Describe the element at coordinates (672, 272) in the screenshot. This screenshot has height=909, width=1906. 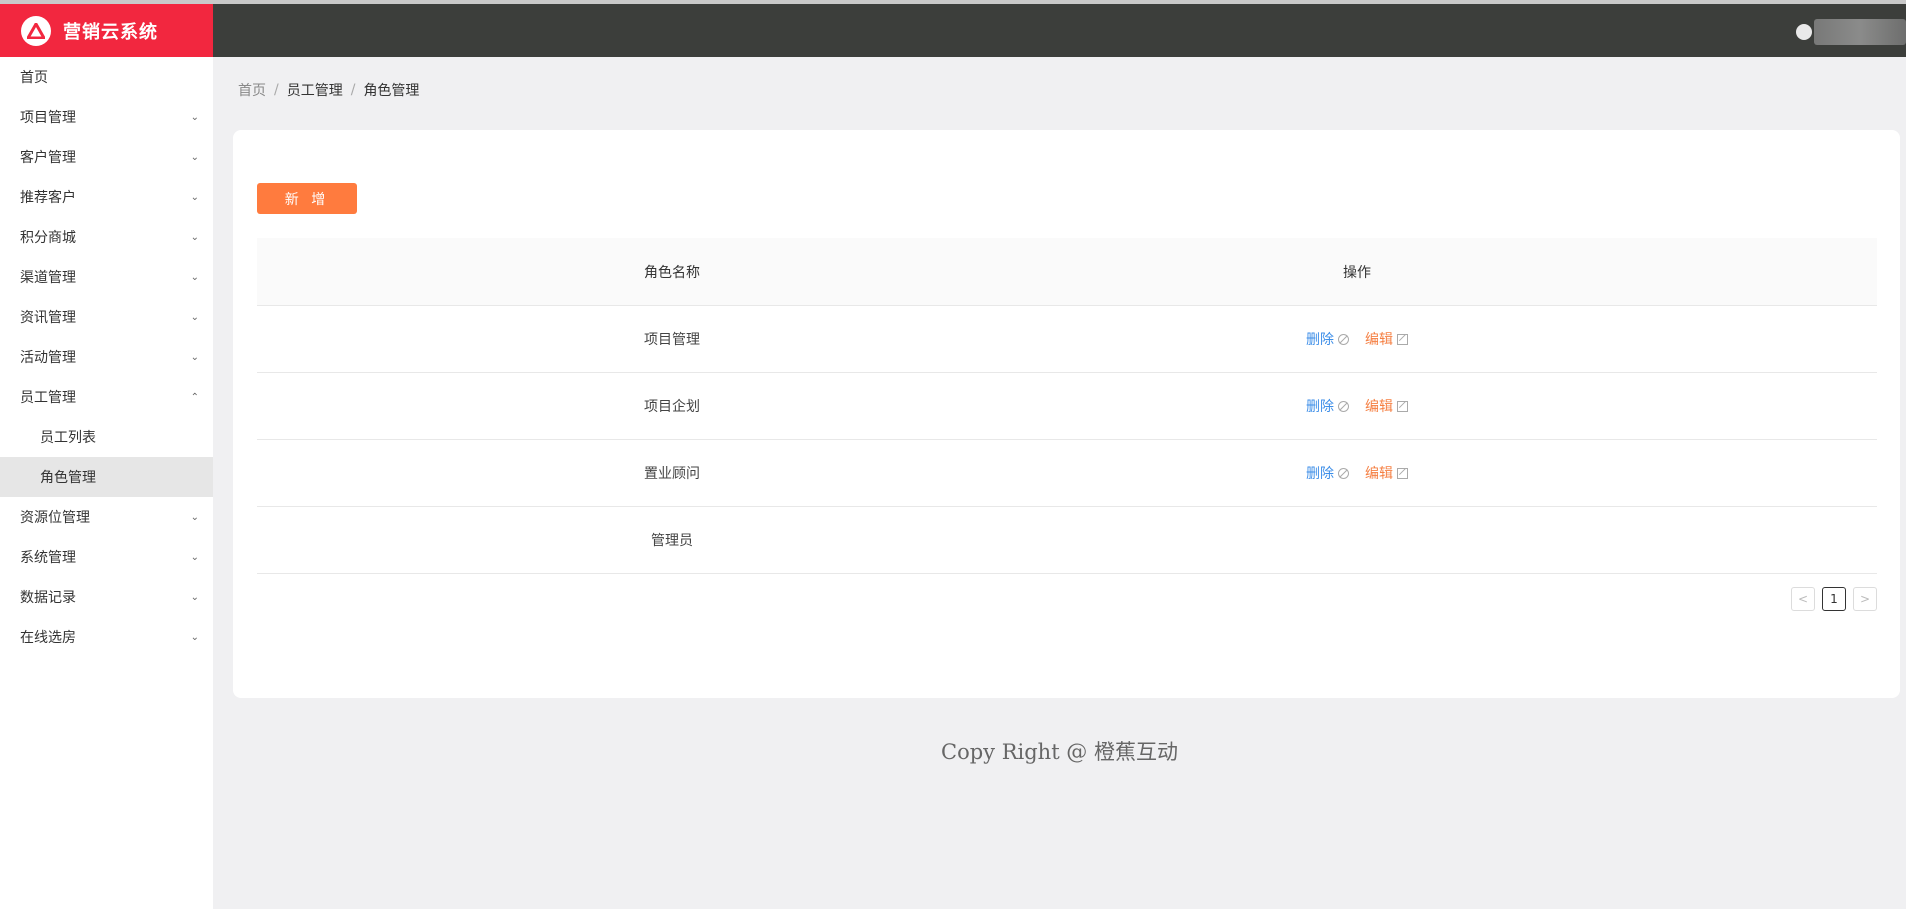
I see `column-header-role-name: 角色名称` at that location.